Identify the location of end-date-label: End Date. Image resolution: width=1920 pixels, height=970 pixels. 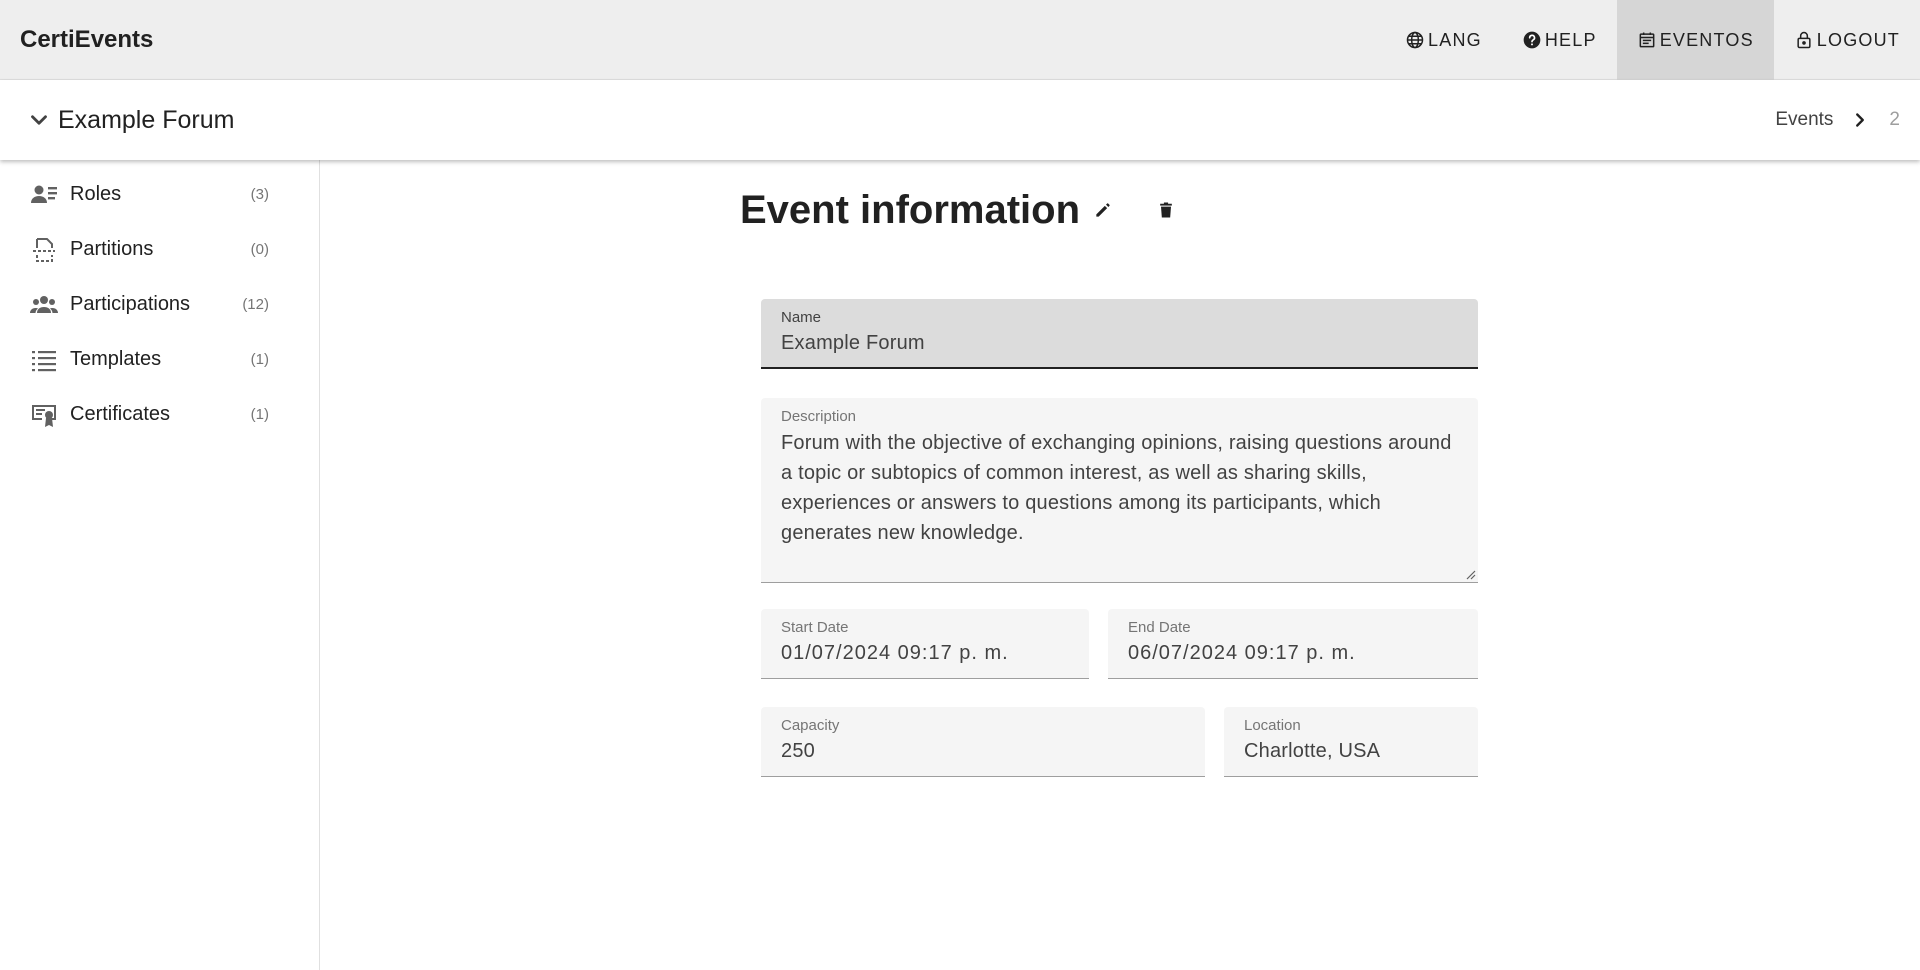
(1159, 627).